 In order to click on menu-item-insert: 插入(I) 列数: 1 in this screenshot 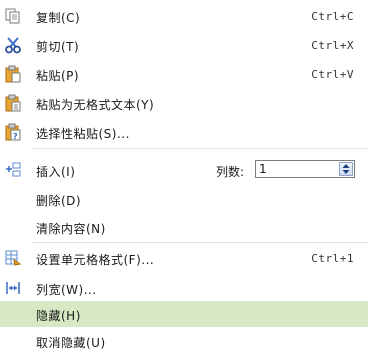, I will do `click(184, 170)`.